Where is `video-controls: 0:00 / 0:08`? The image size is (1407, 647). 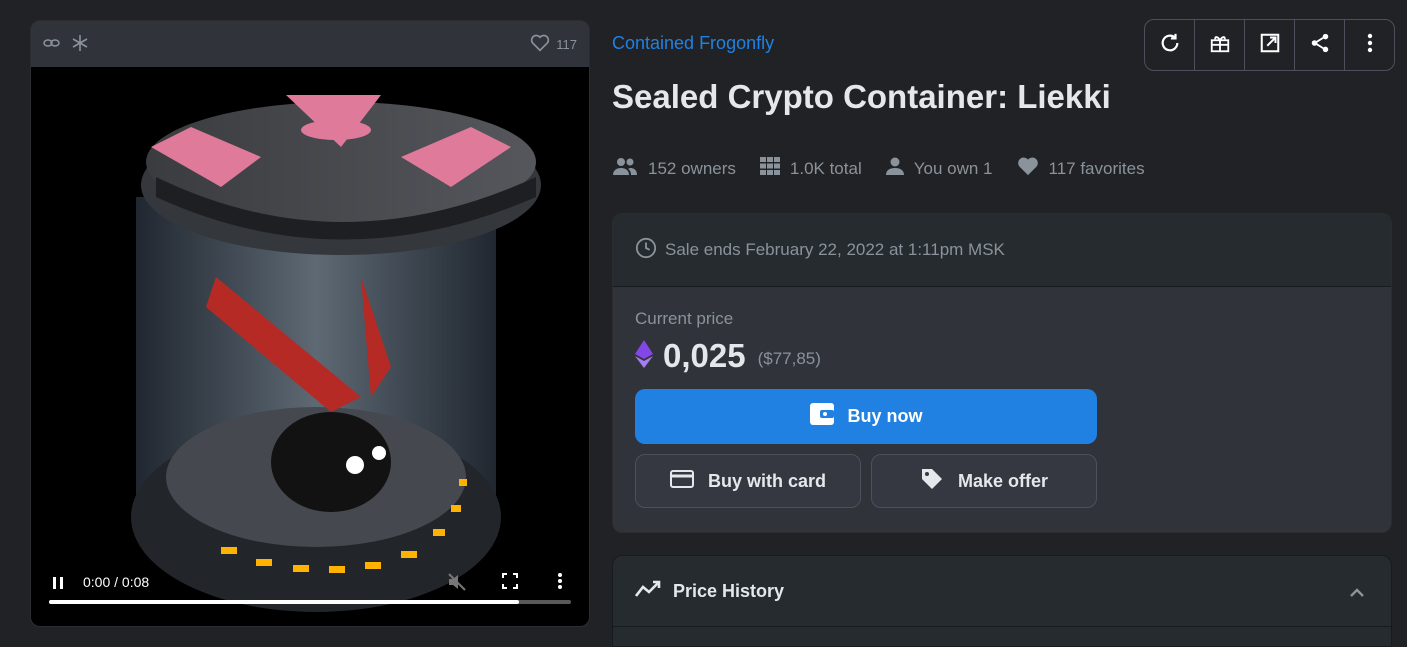 video-controls: 0:00 / 0:08 is located at coordinates (310, 591).